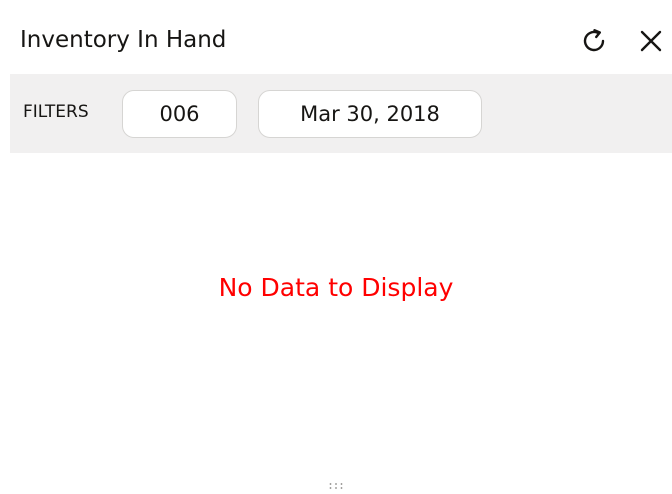 The image size is (672, 494). Describe the element at coordinates (336, 287) in the screenshot. I see `no-data-message: No Data to Display` at that location.